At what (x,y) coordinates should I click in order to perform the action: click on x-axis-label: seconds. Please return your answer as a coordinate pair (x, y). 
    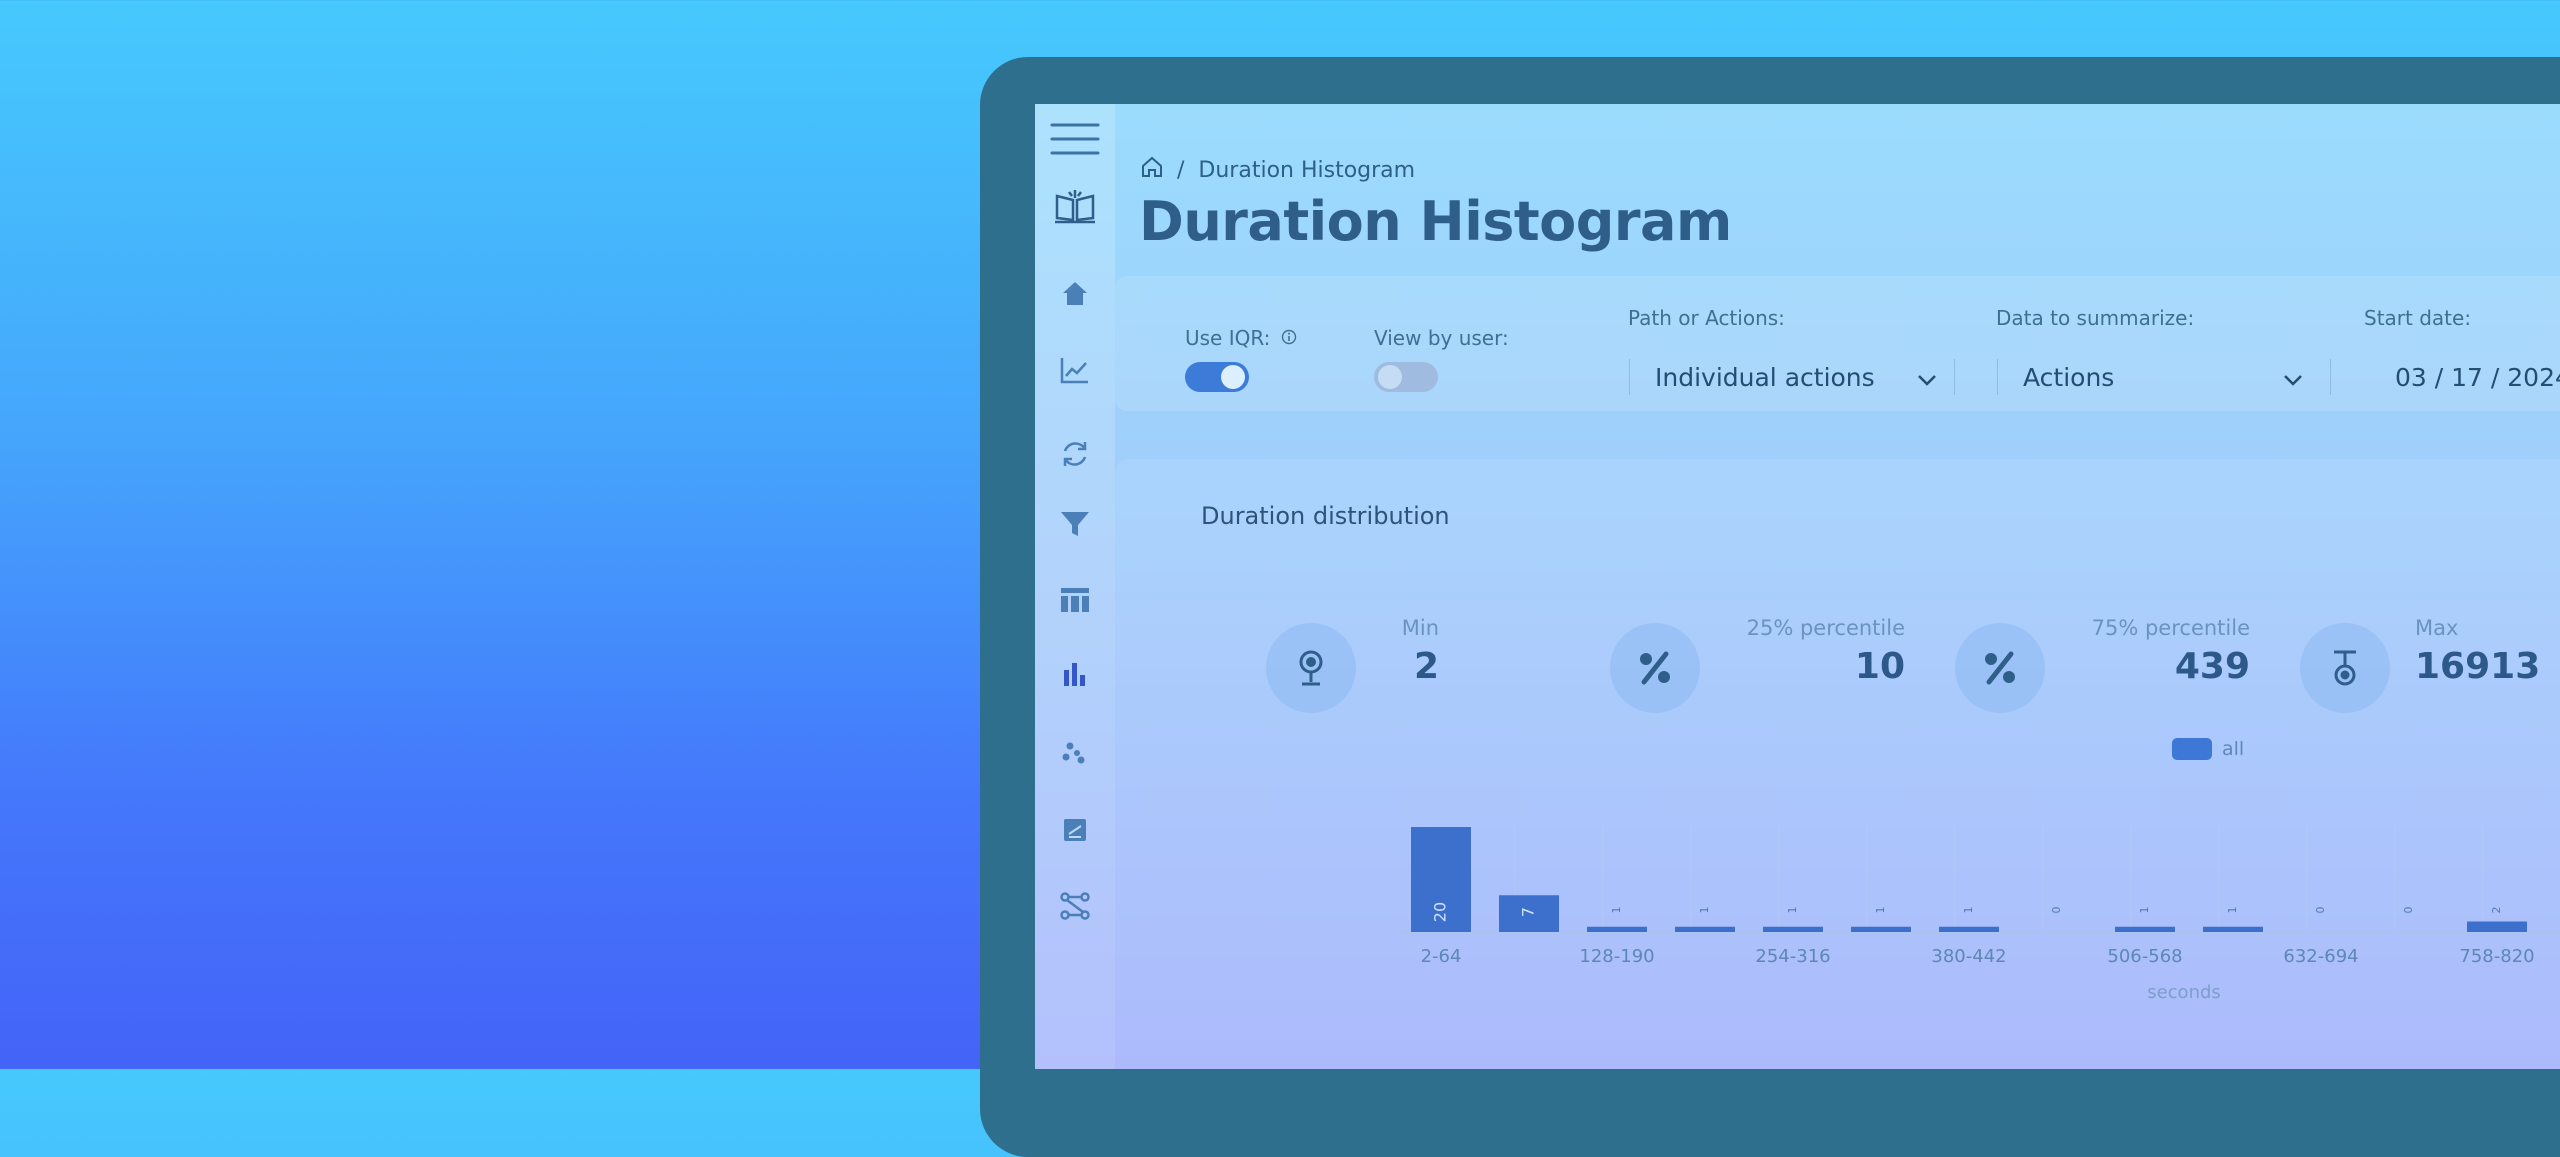
    Looking at the image, I should click on (2184, 992).